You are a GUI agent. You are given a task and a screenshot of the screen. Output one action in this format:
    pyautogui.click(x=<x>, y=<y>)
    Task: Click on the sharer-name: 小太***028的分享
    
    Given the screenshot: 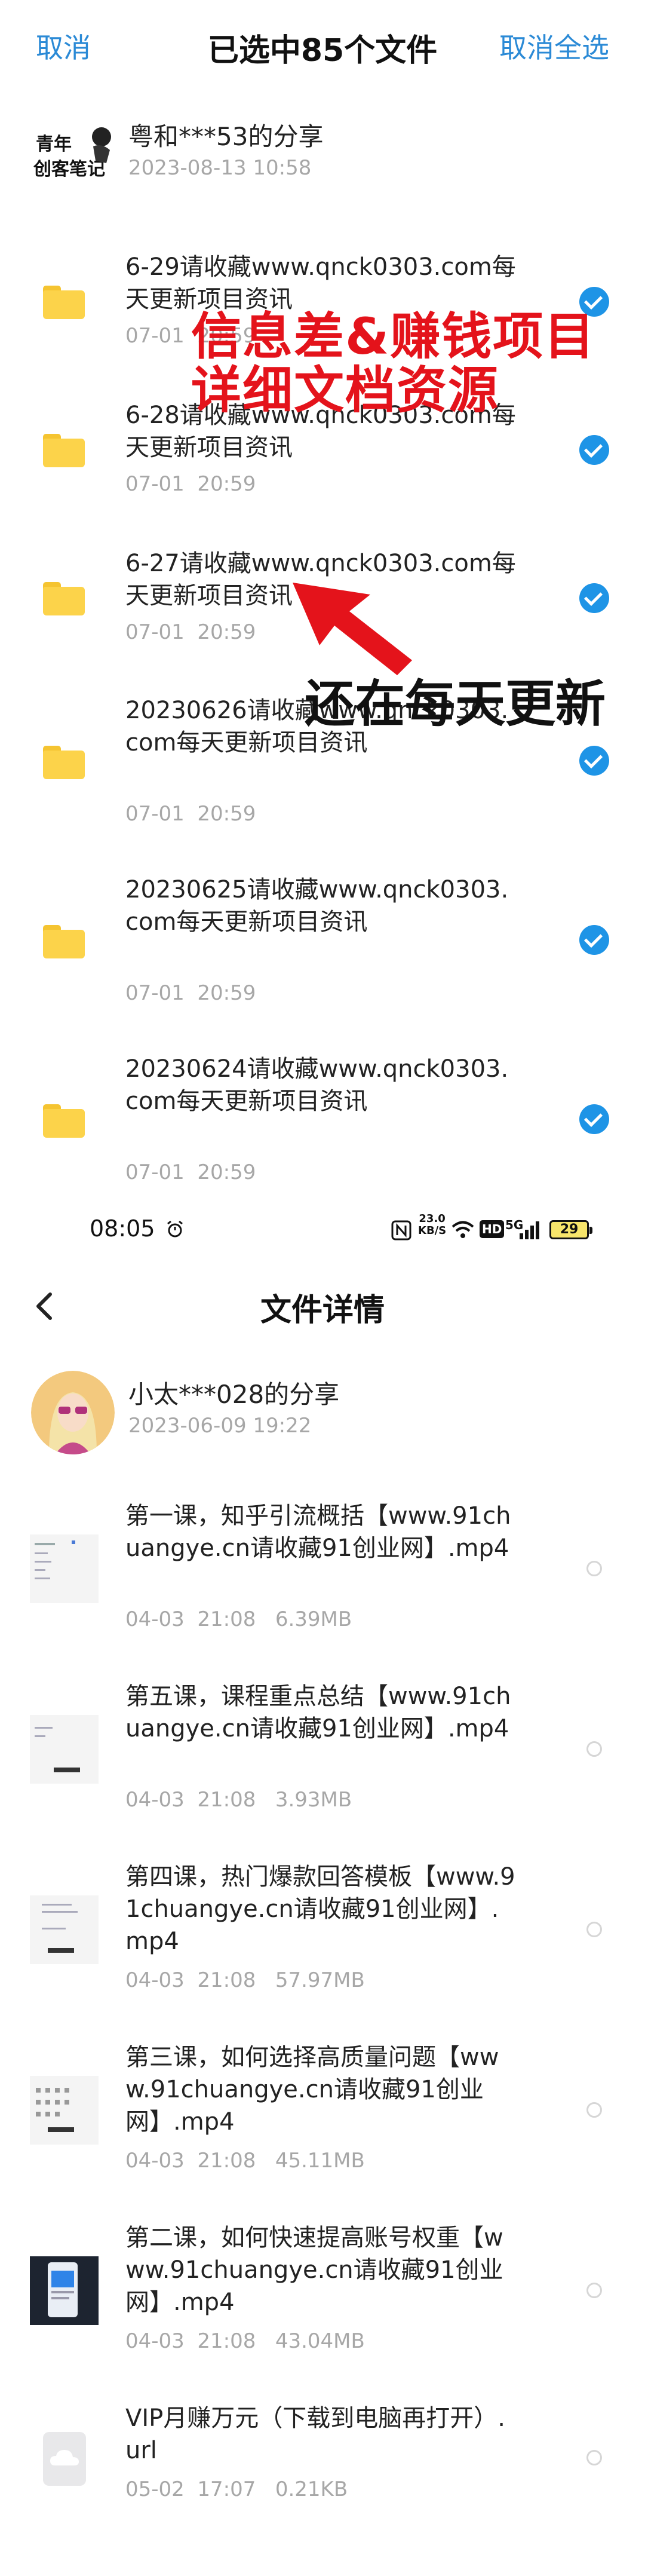 What is the action you would take?
    pyautogui.click(x=234, y=1395)
    